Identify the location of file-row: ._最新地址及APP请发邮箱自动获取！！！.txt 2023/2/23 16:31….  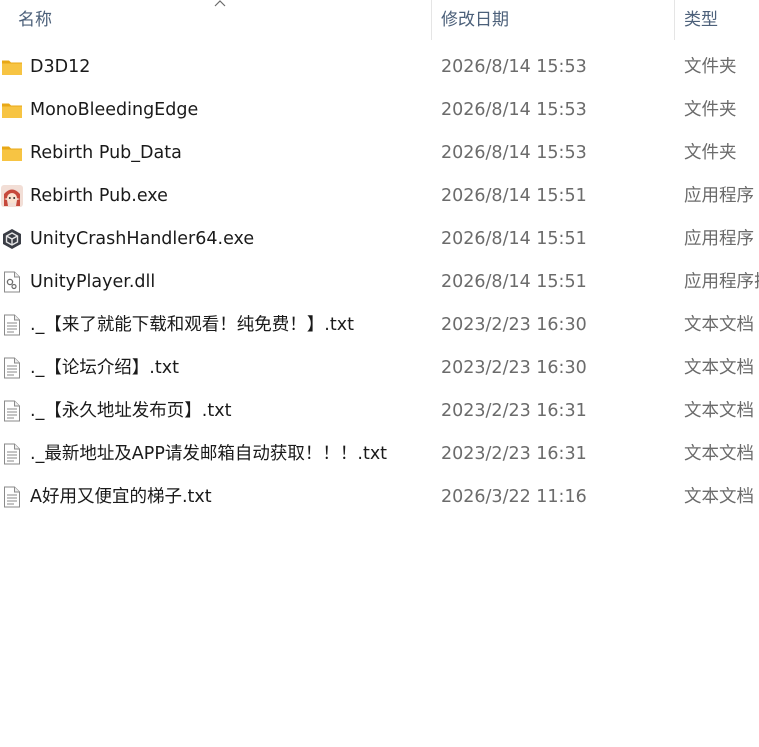
(379, 454).